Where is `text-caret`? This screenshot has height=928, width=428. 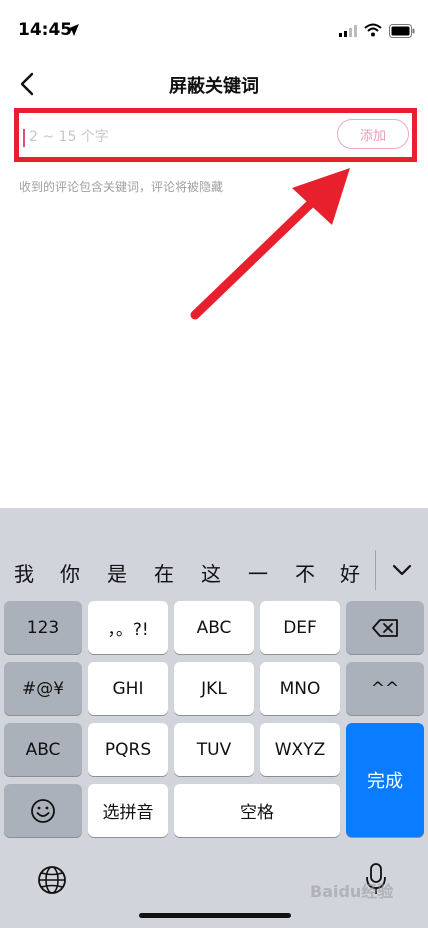
text-caret is located at coordinates (24, 138).